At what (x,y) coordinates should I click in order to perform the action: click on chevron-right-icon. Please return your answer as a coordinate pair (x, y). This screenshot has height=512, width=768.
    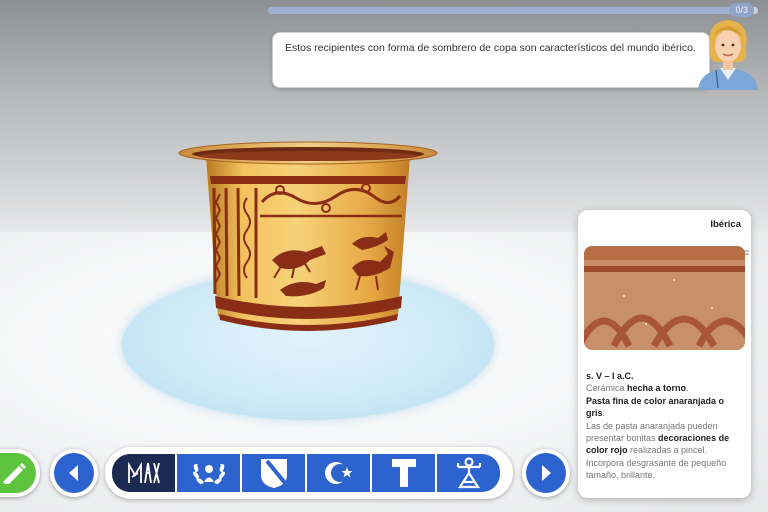
    Looking at the image, I should click on (546, 473).